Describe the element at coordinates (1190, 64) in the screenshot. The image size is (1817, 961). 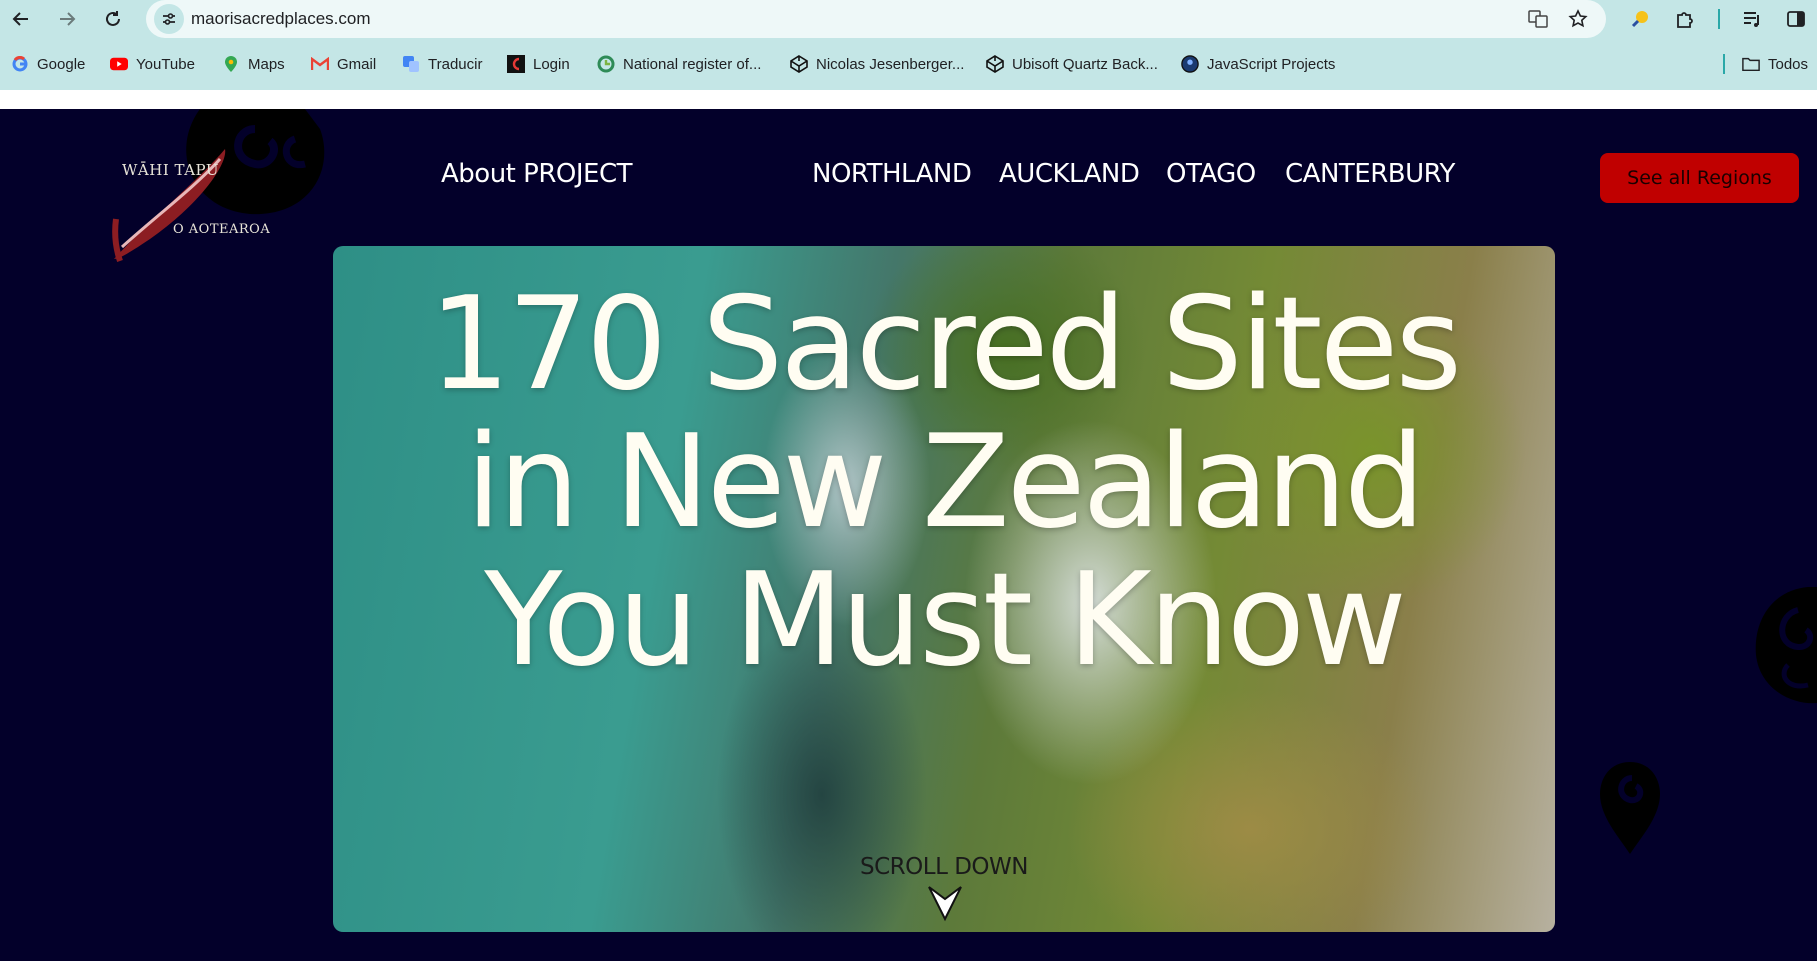
I see `avatar-icon` at that location.